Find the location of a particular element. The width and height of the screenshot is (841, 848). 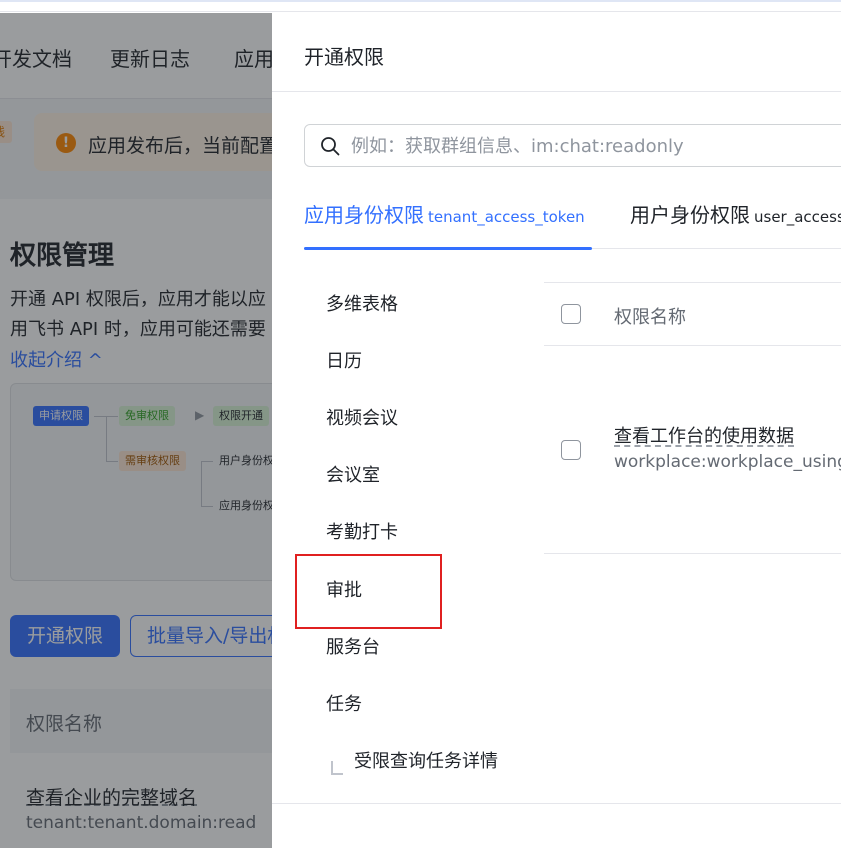

table-header: 权限名称 is located at coordinates (692, 314).